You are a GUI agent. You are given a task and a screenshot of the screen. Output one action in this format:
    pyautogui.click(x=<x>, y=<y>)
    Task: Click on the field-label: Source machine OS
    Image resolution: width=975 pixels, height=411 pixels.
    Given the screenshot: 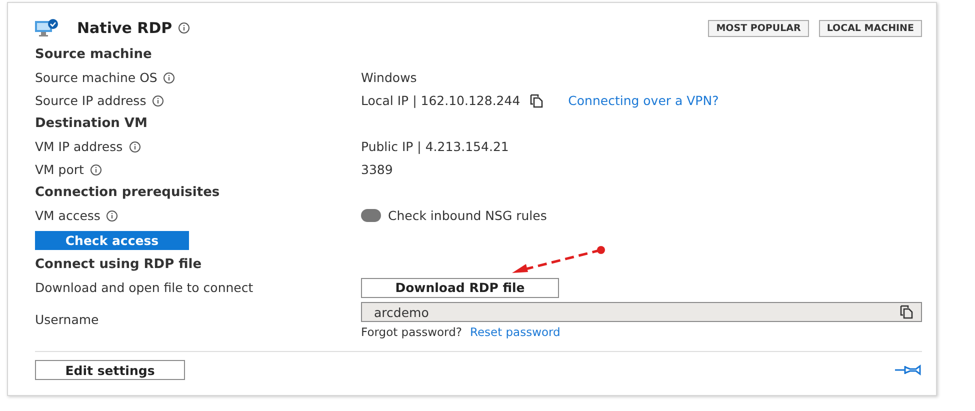 What is the action you would take?
    pyautogui.click(x=96, y=77)
    